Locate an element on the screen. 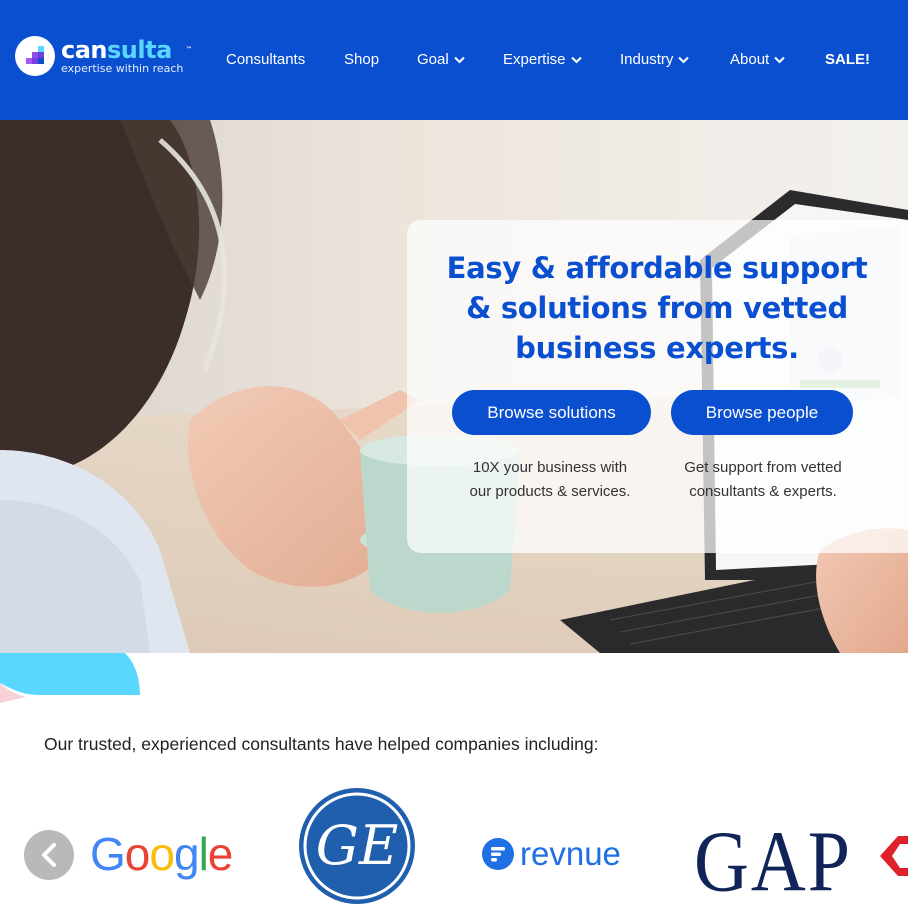  description-line: our products & services. is located at coordinates (550, 491).